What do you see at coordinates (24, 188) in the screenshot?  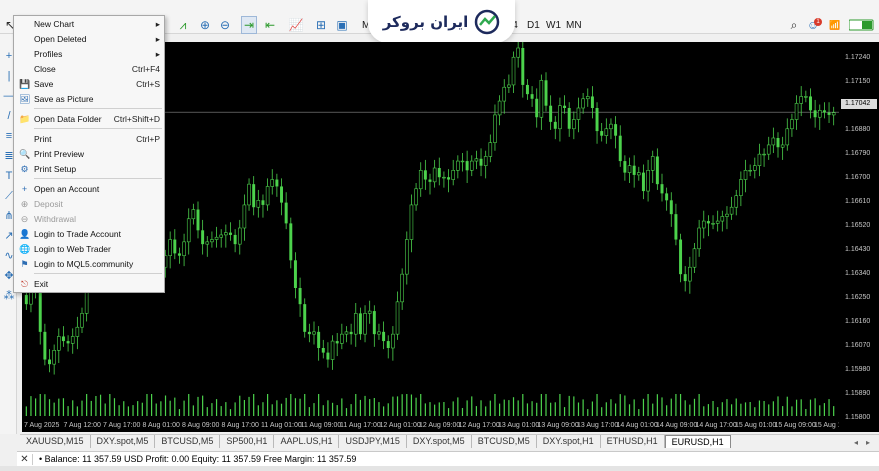 I see `plus-icon: +` at bounding box center [24, 188].